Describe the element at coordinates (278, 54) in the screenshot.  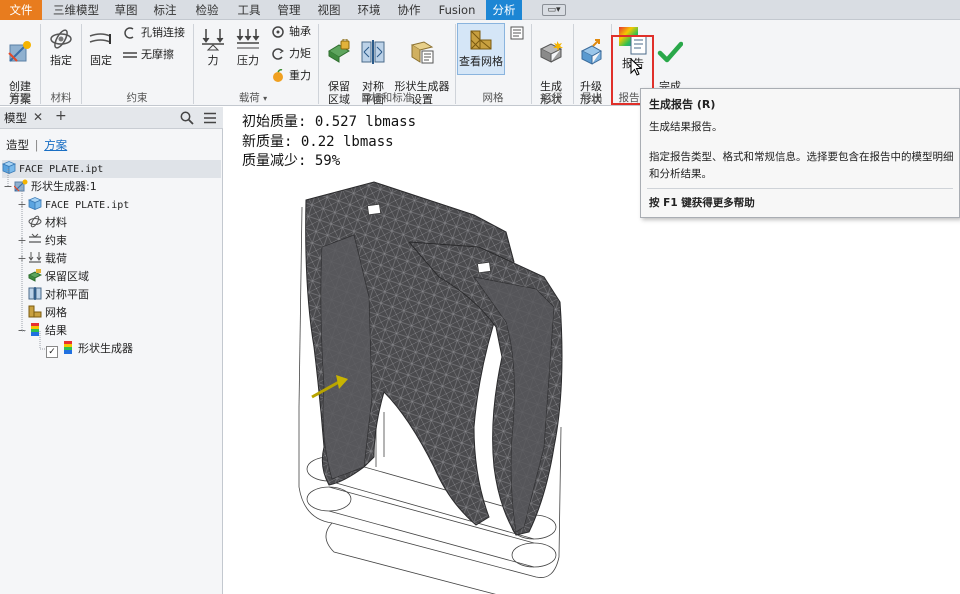
I see `moment-icon` at that location.